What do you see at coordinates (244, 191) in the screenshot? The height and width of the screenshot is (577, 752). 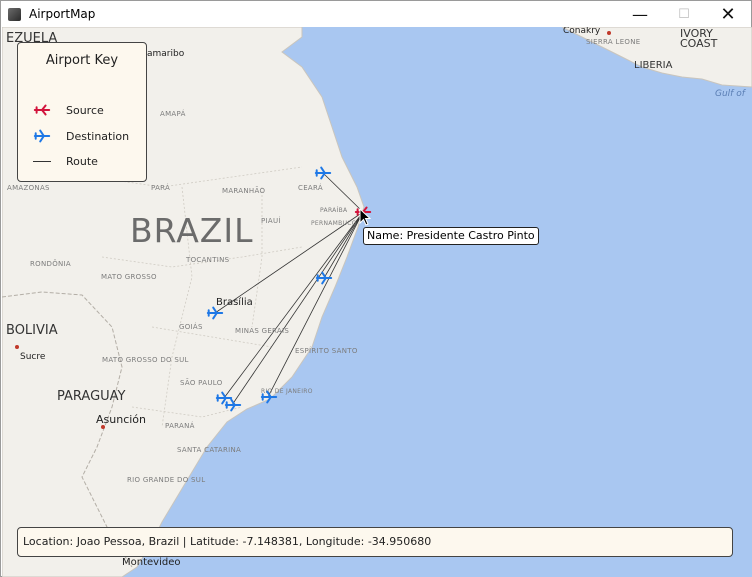 I see `state-label-maranhao: MARANHÃO` at bounding box center [244, 191].